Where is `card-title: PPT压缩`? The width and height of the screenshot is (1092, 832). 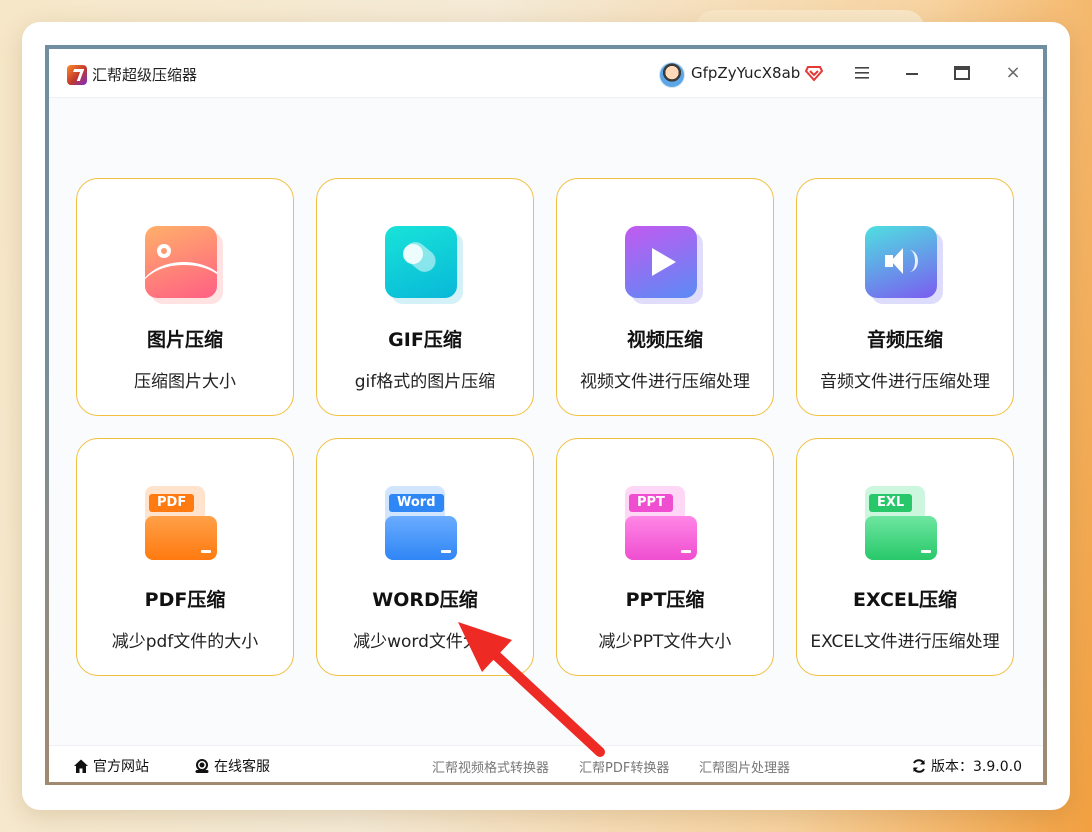
card-title: PPT压缩 is located at coordinates (665, 600).